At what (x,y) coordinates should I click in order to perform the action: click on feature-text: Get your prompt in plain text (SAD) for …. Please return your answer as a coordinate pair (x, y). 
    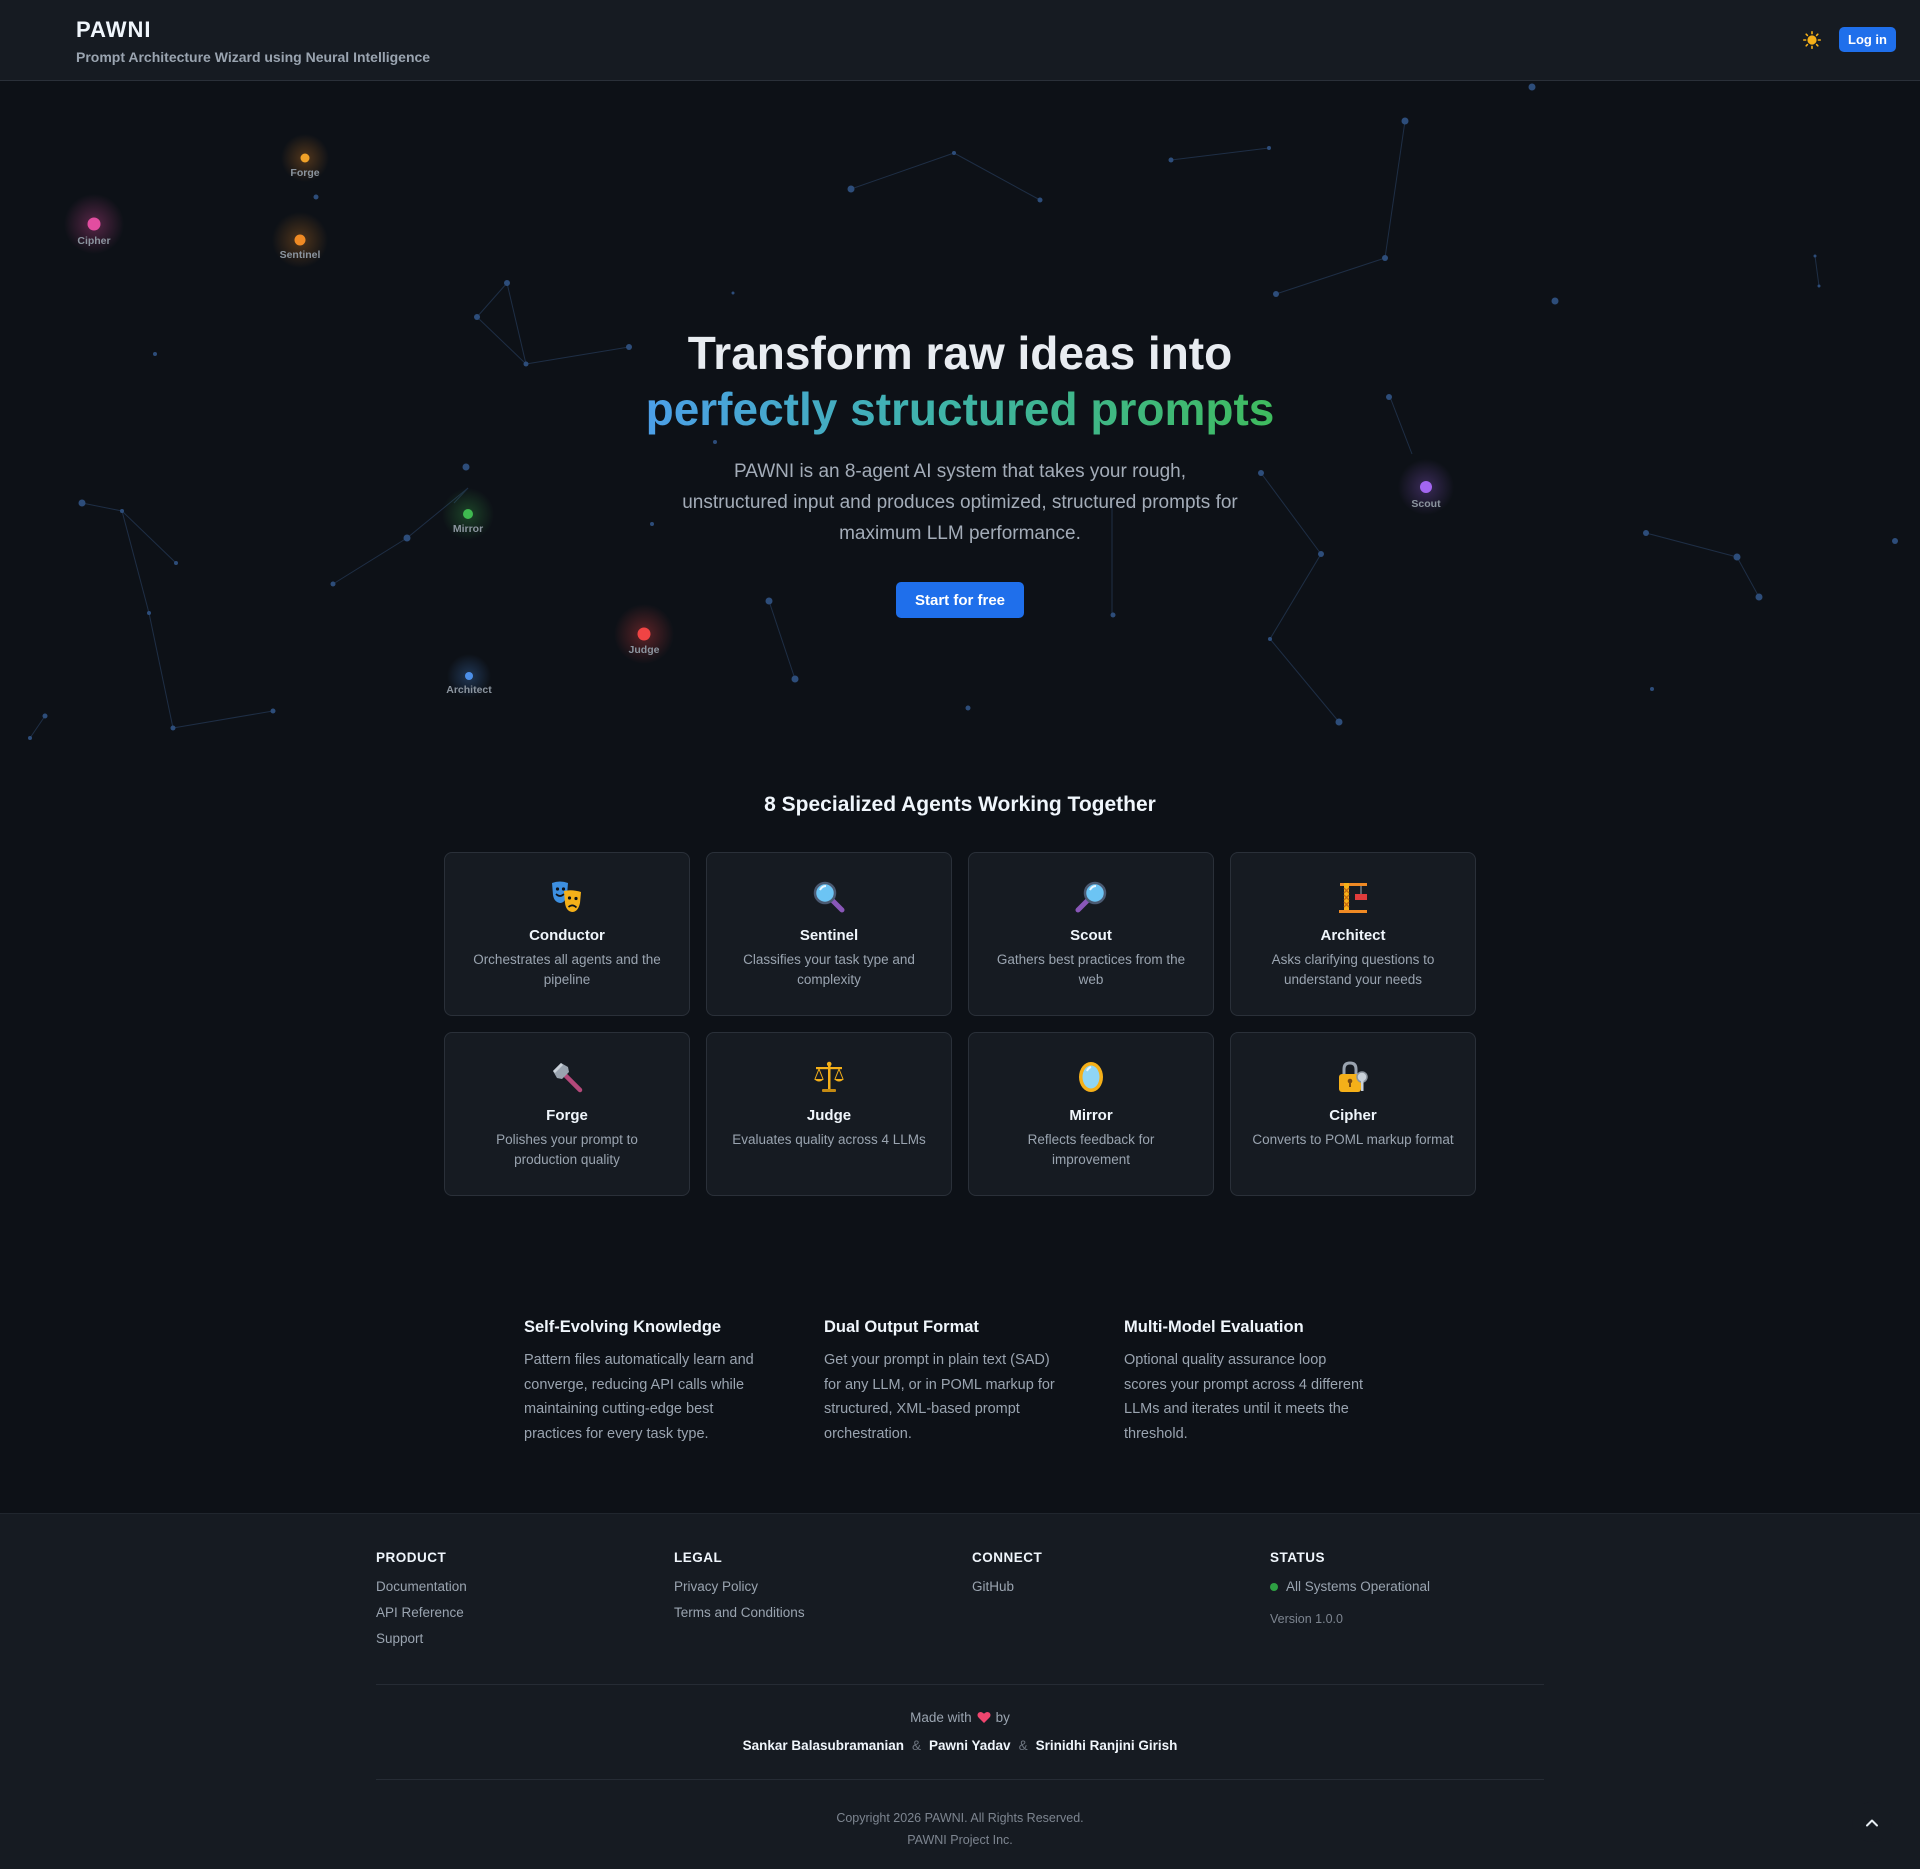
    Looking at the image, I should click on (939, 1397).